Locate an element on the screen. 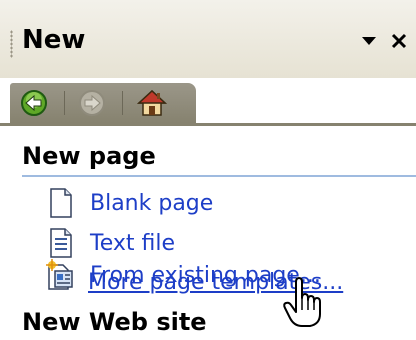 The image size is (416, 340). forward-arrow-icon is located at coordinates (92, 103).